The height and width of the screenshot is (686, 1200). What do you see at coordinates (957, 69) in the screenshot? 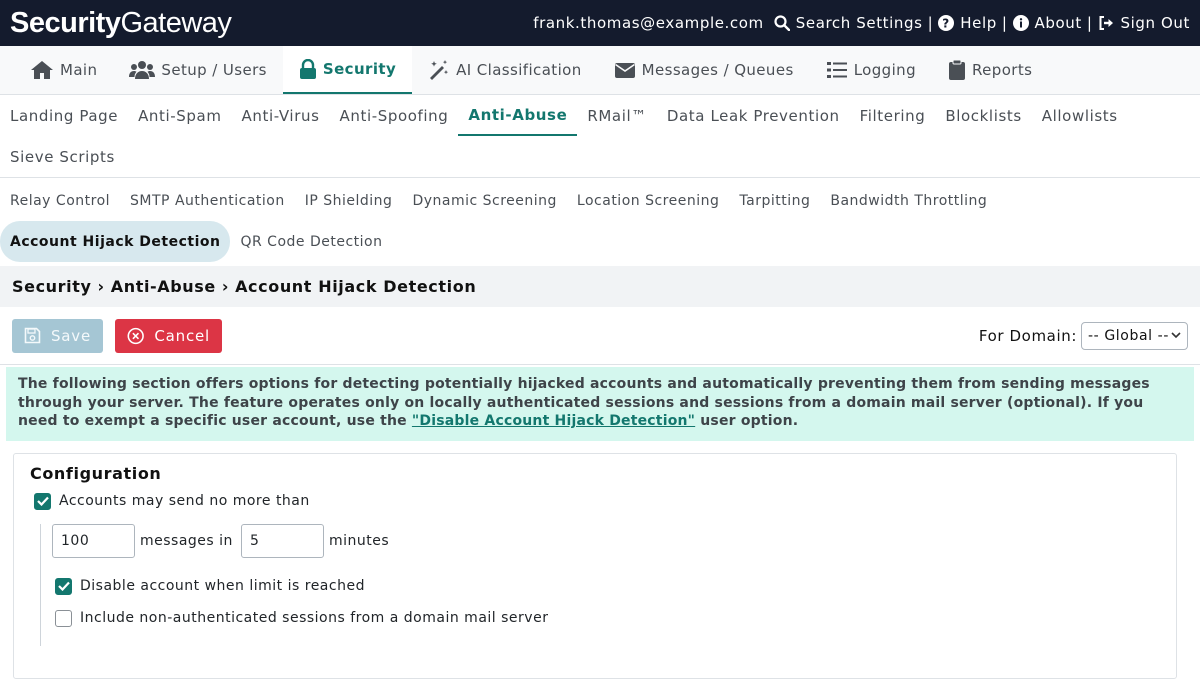
I see `clipboard-icon` at bounding box center [957, 69].